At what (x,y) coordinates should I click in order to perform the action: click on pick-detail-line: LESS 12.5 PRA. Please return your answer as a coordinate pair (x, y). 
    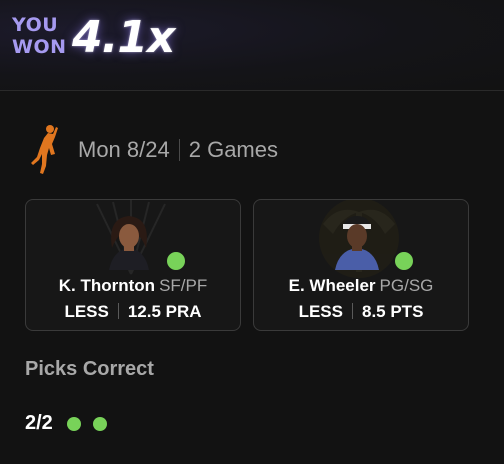
    Looking at the image, I should click on (133, 312).